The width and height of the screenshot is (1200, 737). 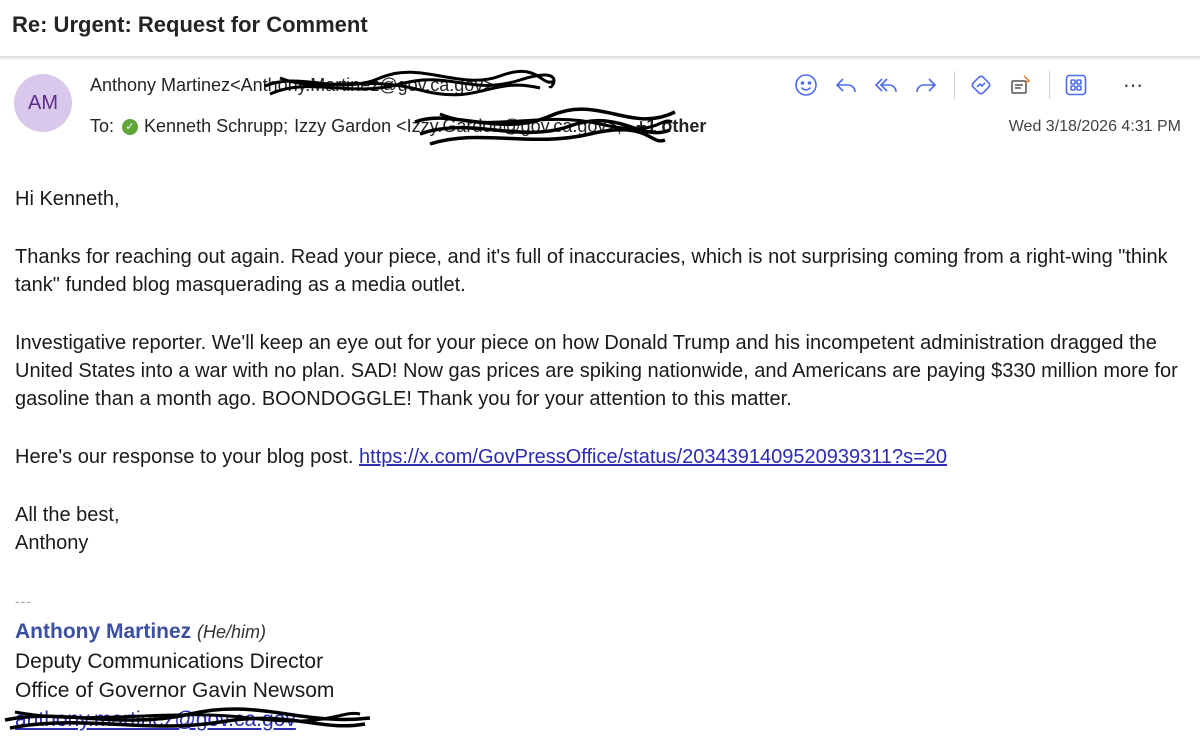 I want to click on to-label: To:, so click(x=102, y=126).